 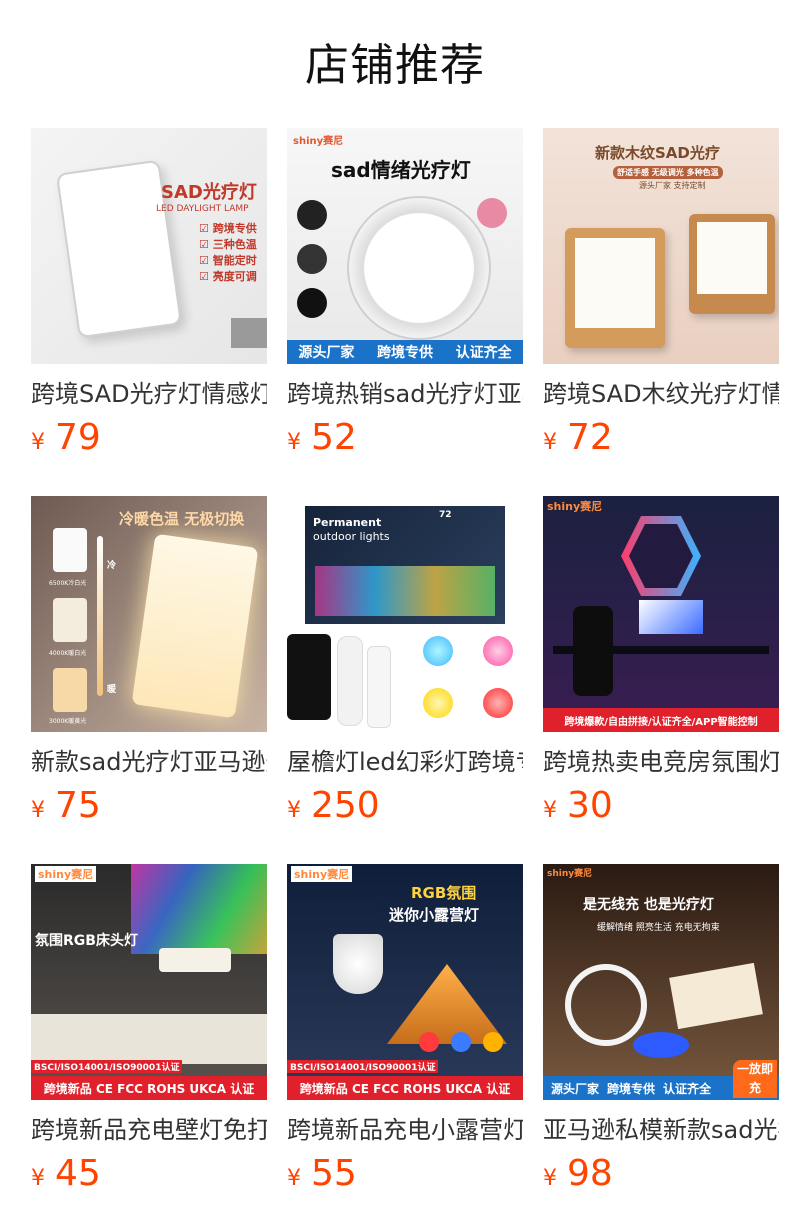 What do you see at coordinates (405, 1130) in the screenshot?
I see `product-title: 跨境新品充电小露营灯` at bounding box center [405, 1130].